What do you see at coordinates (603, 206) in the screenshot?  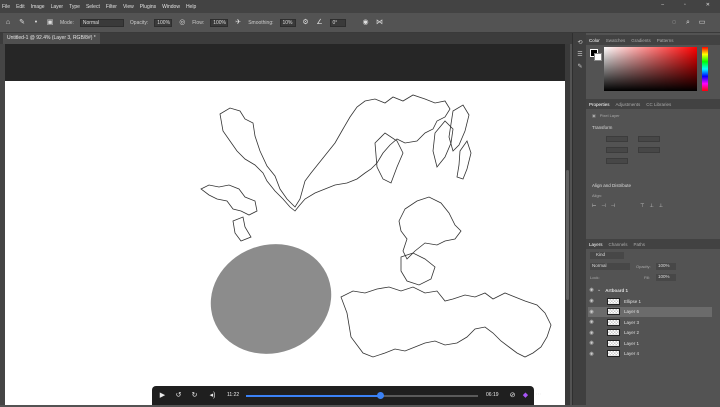 I see `align-hcenter-icon: ⊣` at bounding box center [603, 206].